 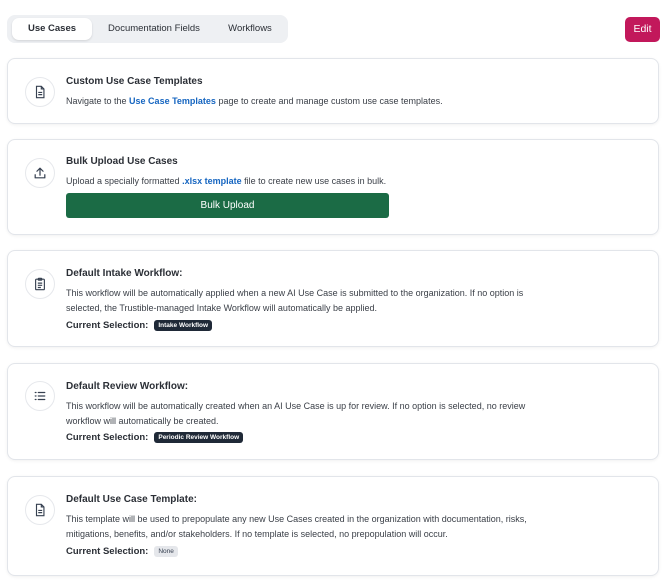 What do you see at coordinates (40, 284) in the screenshot?
I see `clipboard-icon` at bounding box center [40, 284].